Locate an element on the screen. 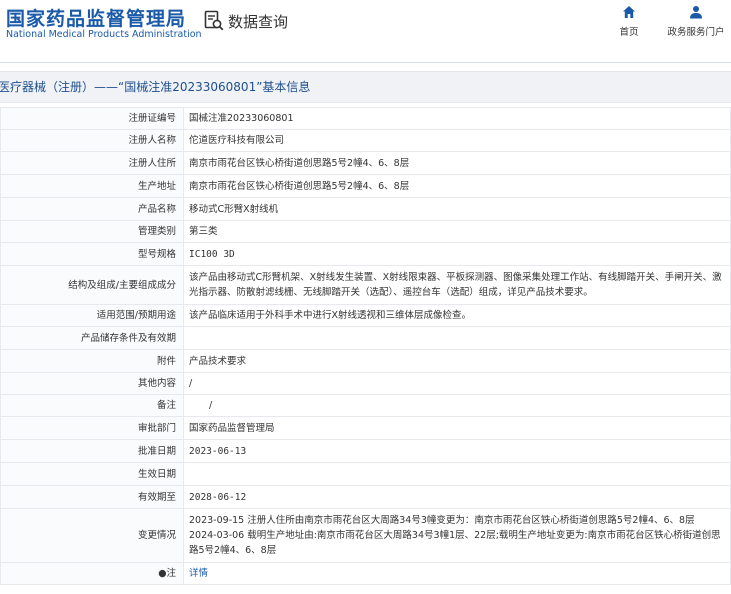 This screenshot has height=594, width=731. row-label: 批准日期 is located at coordinates (92, 451).